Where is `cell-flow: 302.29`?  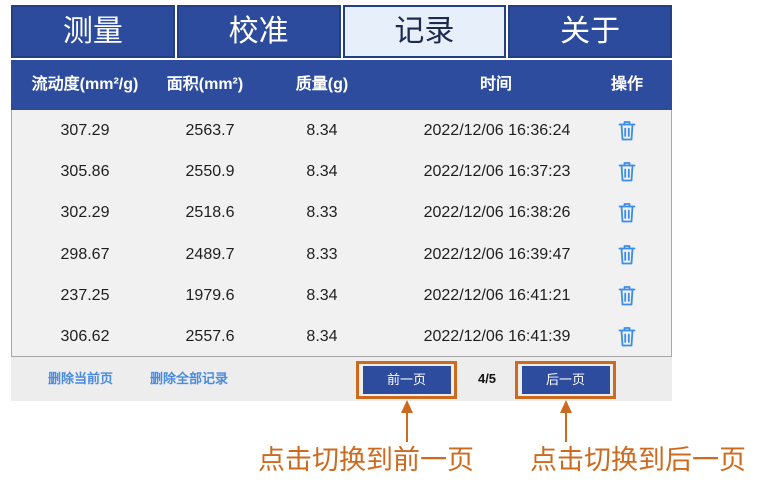
cell-flow: 302.29 is located at coordinates (85, 213).